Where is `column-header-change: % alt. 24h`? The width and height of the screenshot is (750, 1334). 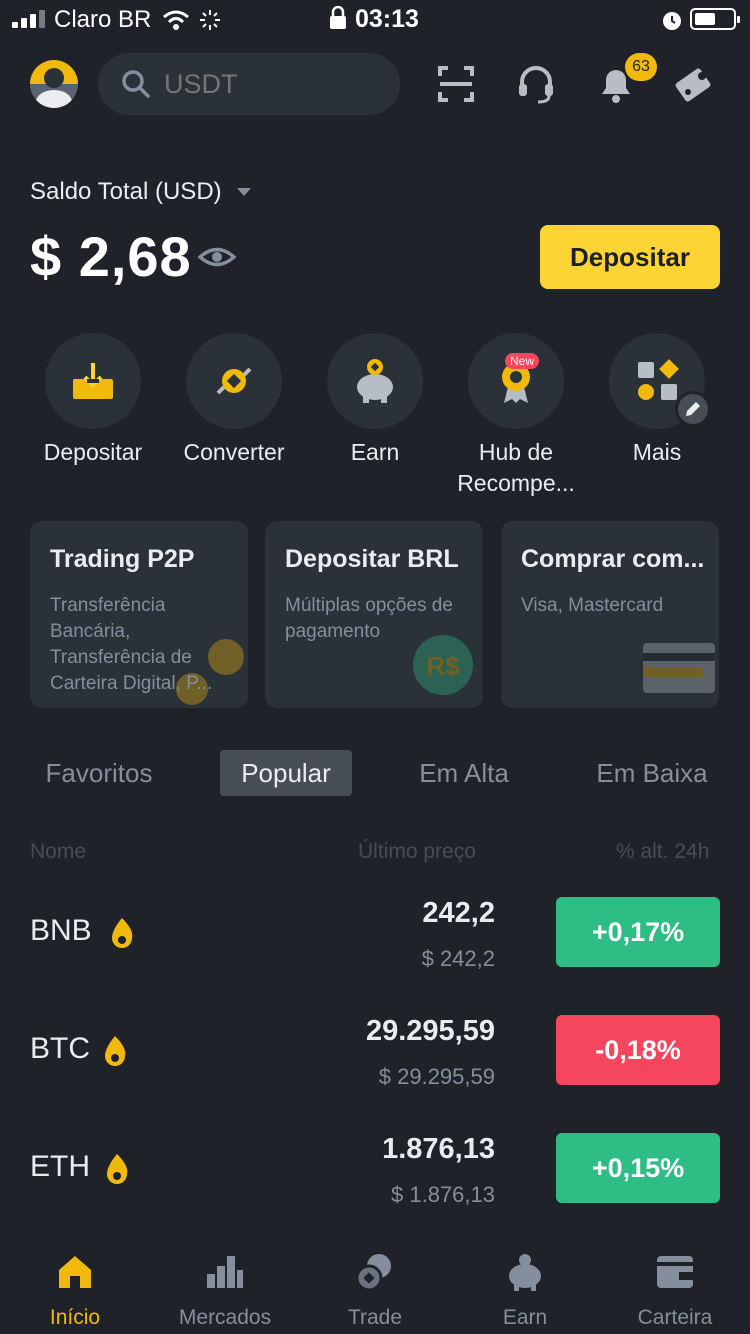 column-header-change: % alt. 24h is located at coordinates (662, 852).